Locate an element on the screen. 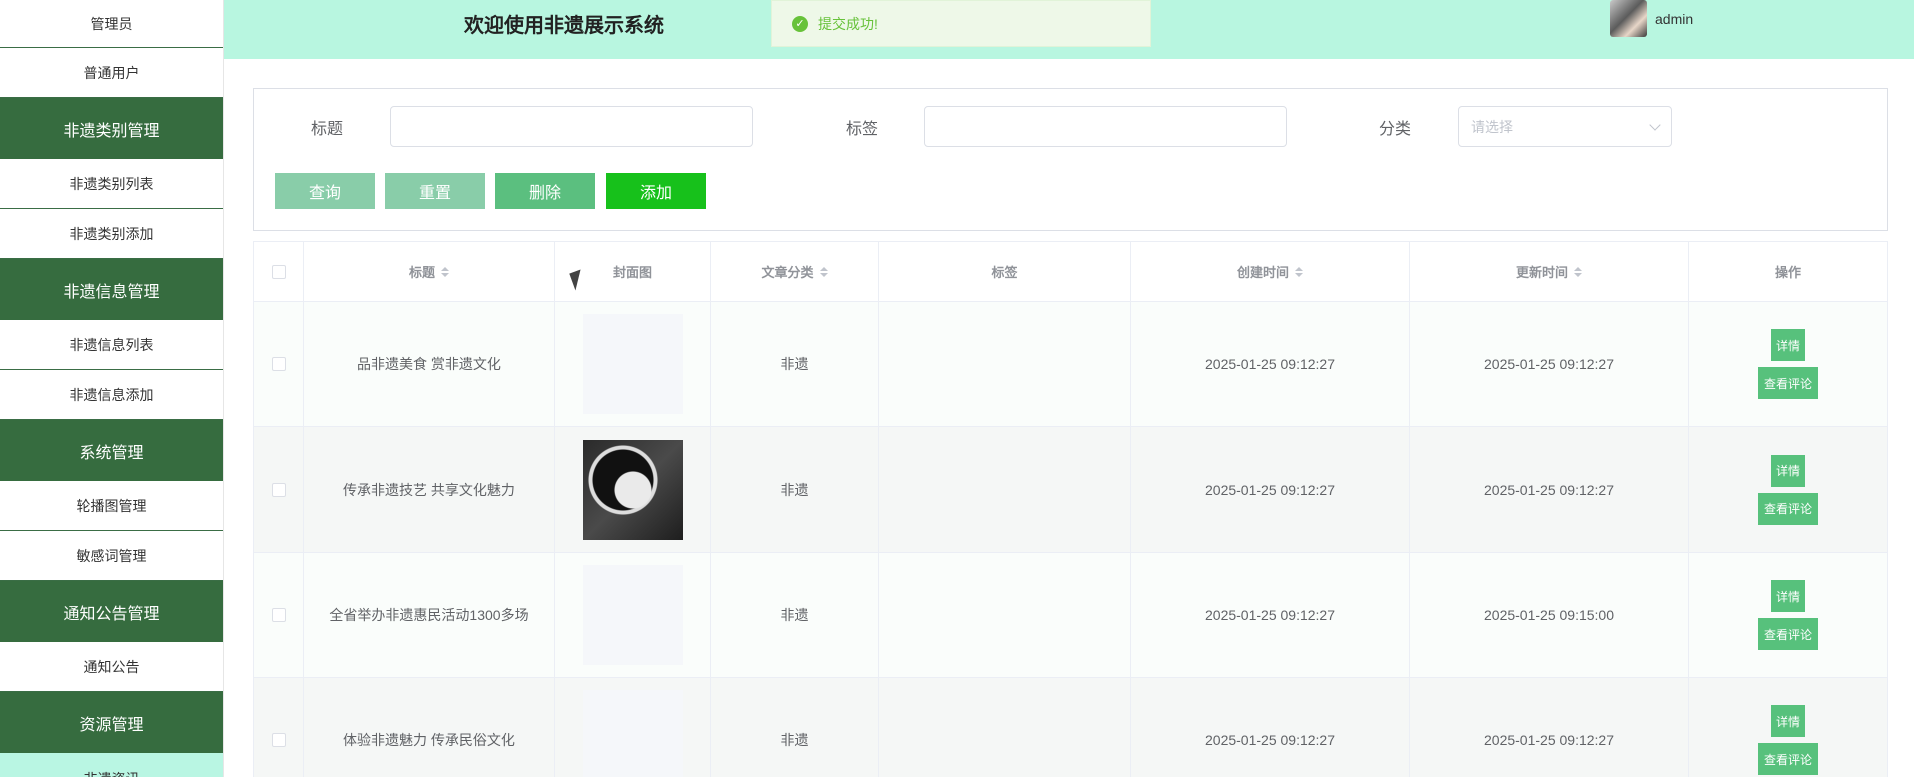  header-tag: 标签 is located at coordinates (1005, 271).